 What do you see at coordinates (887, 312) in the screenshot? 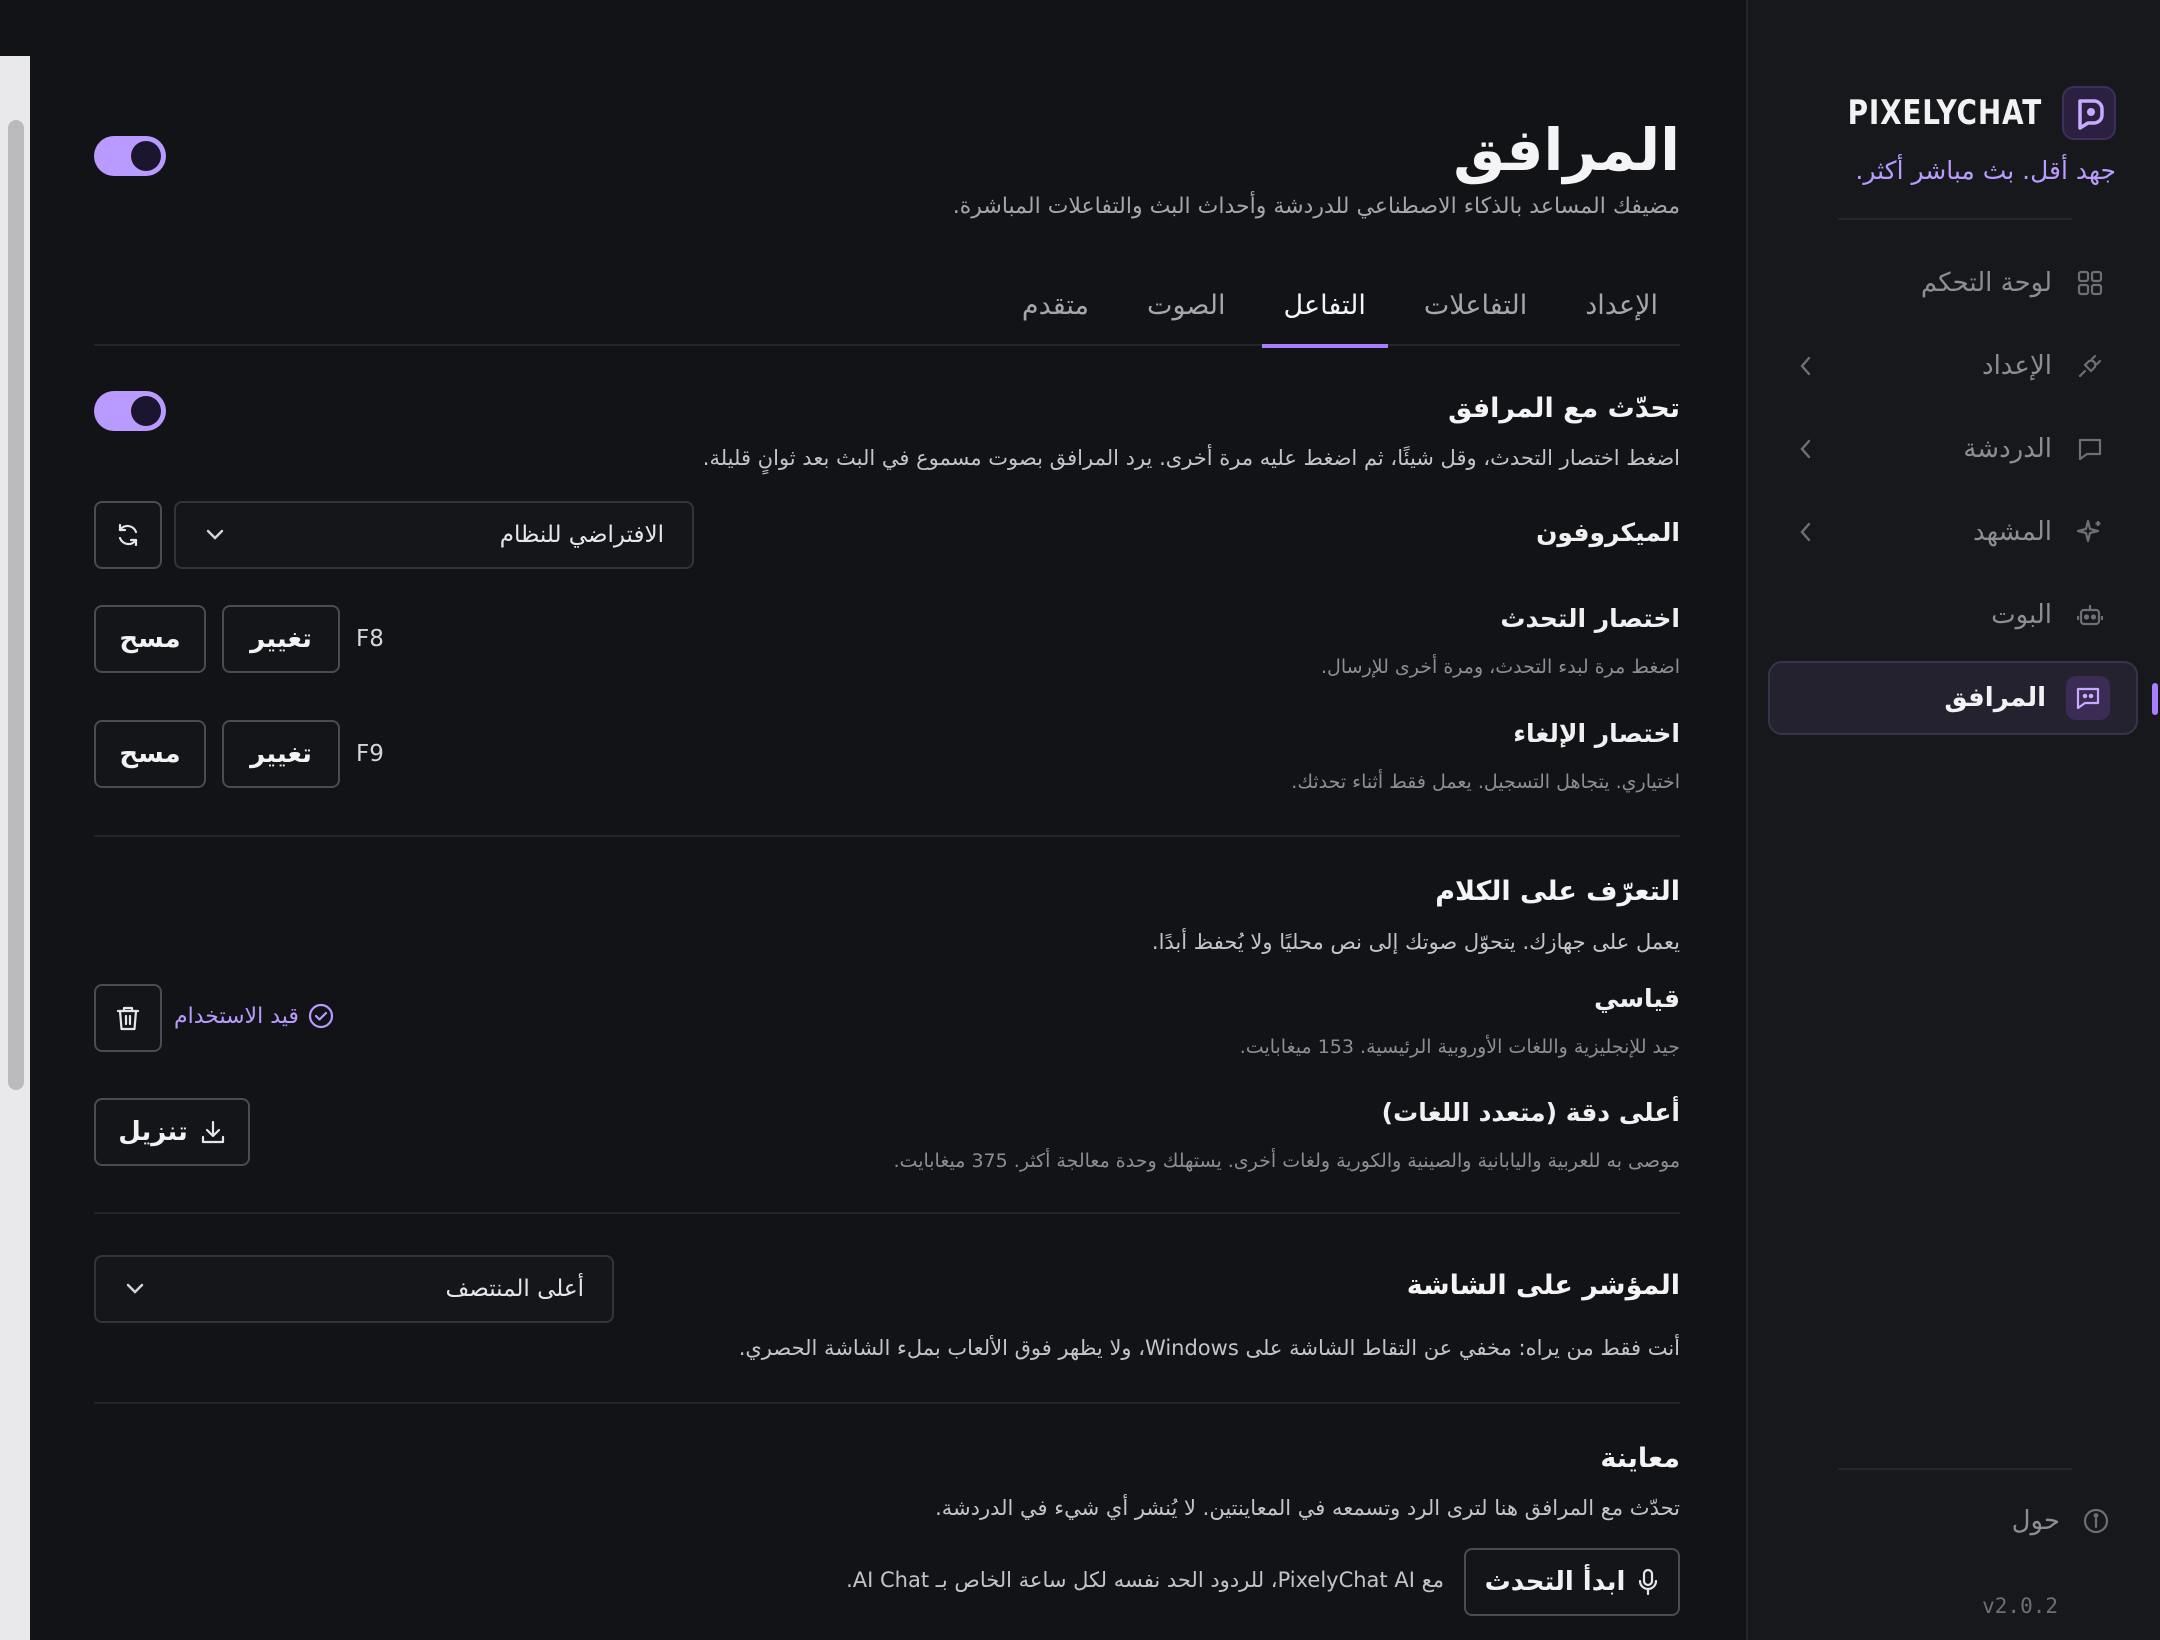
I see `tab-bar: الإعداد التفاعلات التفاعل الصوت متقدم` at bounding box center [887, 312].